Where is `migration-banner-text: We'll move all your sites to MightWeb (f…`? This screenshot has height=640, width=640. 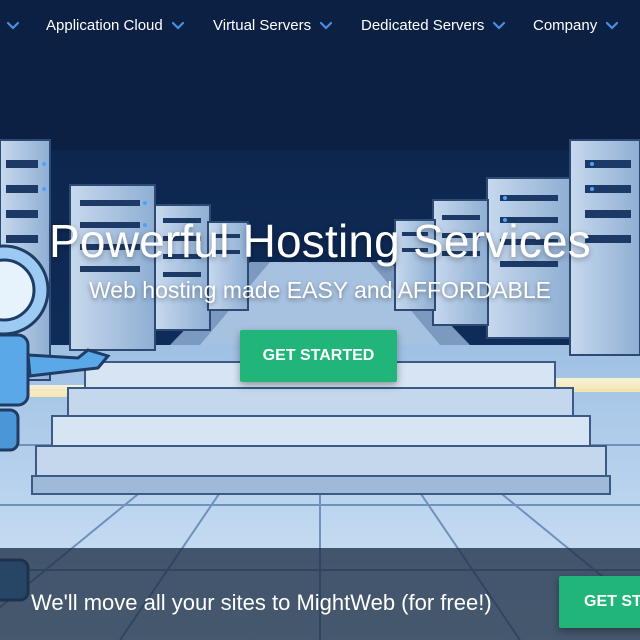 migration-banner-text: We'll move all your sites to MightWeb (f… is located at coordinates (261, 602).